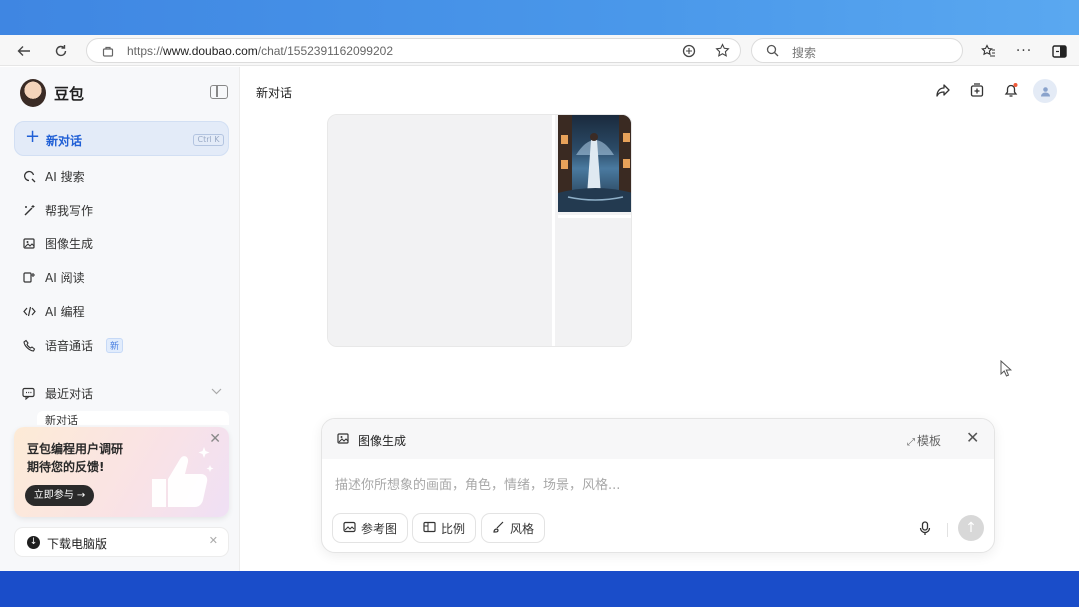  What do you see at coordinates (943, 90) in the screenshot?
I see `share-icon` at bounding box center [943, 90].